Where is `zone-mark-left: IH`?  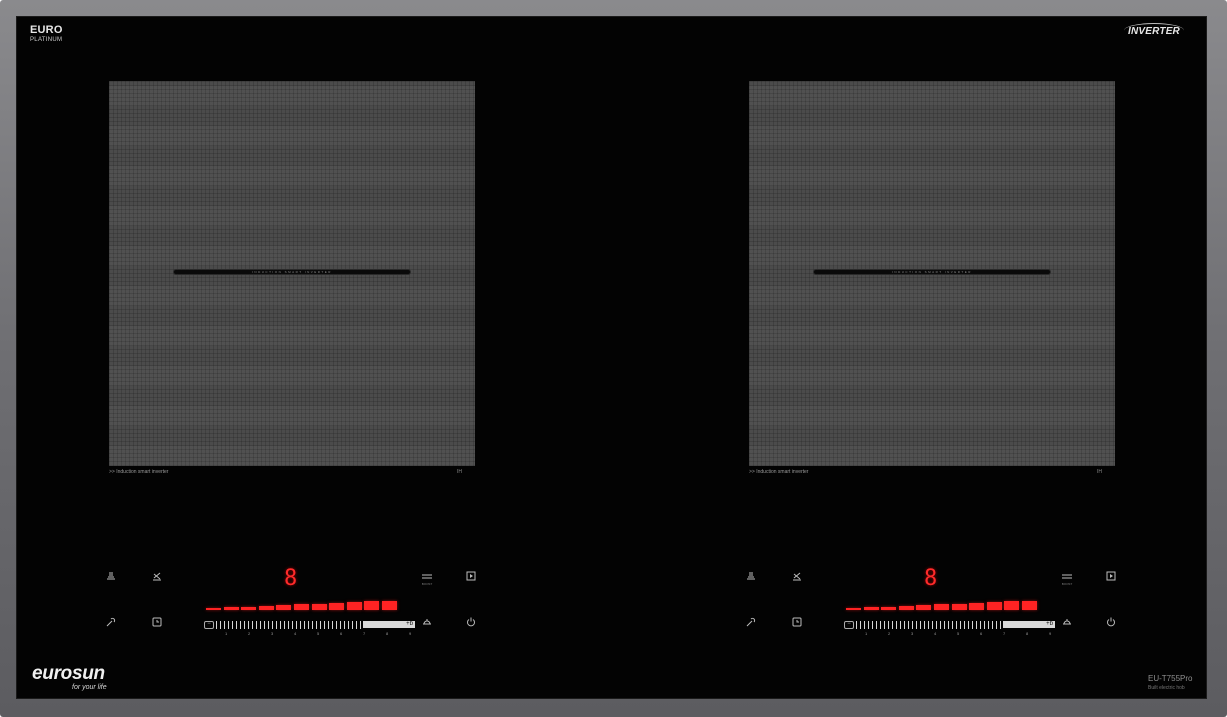 zone-mark-left: IH is located at coordinates (459, 472).